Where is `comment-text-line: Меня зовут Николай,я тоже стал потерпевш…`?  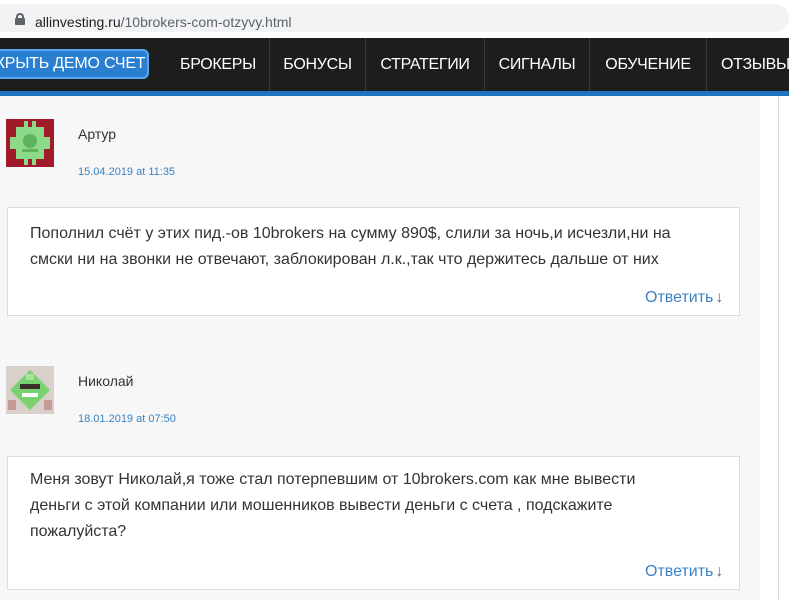 comment-text-line: Меня зовут Николай,я тоже стал потерпевш… is located at coordinates (333, 479).